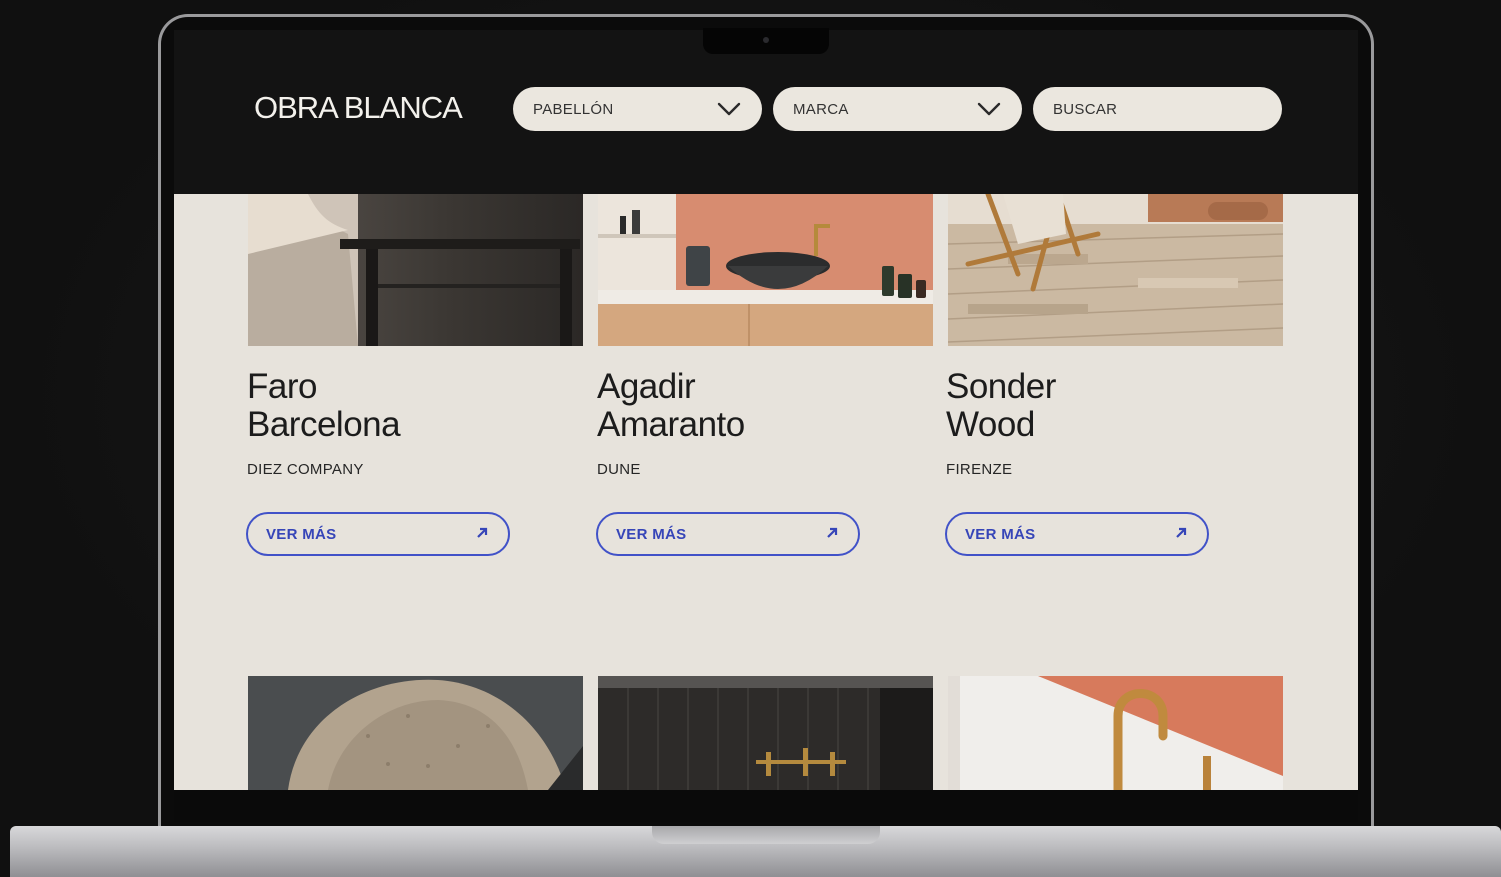 The width and height of the screenshot is (1501, 877). What do you see at coordinates (415, 270) in the screenshot?
I see `card-image-faro-barcelona` at bounding box center [415, 270].